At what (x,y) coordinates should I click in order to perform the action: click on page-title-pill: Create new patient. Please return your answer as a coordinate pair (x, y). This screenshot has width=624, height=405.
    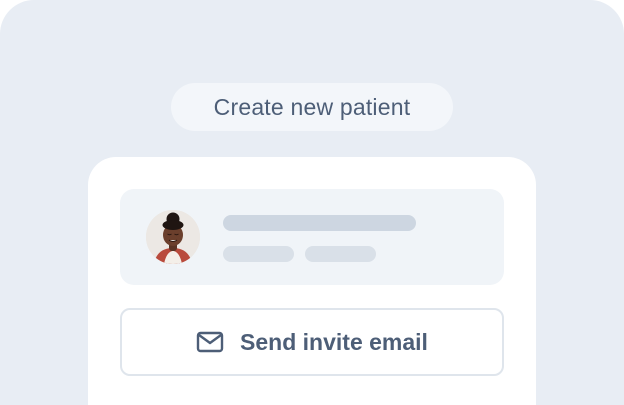
    Looking at the image, I should click on (312, 107).